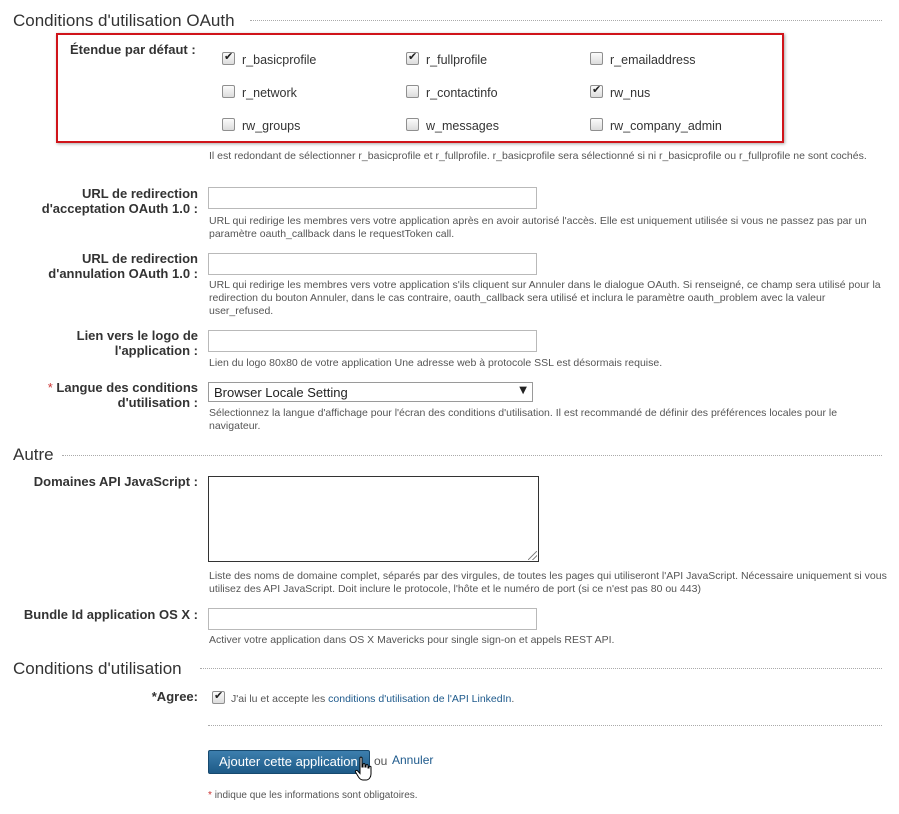 Image resolution: width=899 pixels, height=814 pixels. I want to click on accept-url-input, so click(372, 198).